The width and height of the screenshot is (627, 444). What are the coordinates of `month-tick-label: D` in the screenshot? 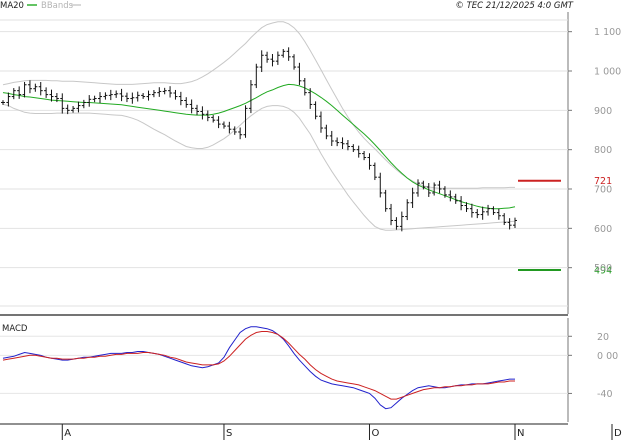 It's located at (618, 433).